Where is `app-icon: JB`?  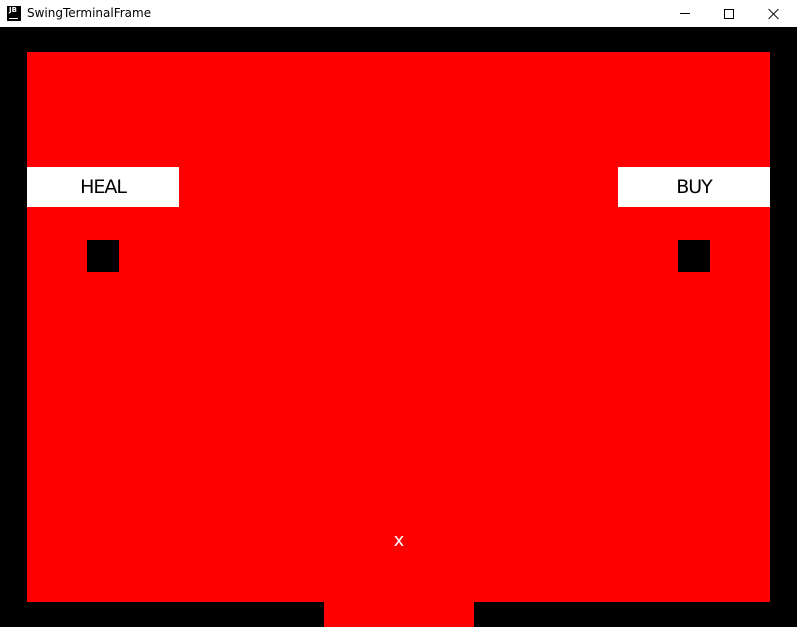 app-icon: JB is located at coordinates (14, 13).